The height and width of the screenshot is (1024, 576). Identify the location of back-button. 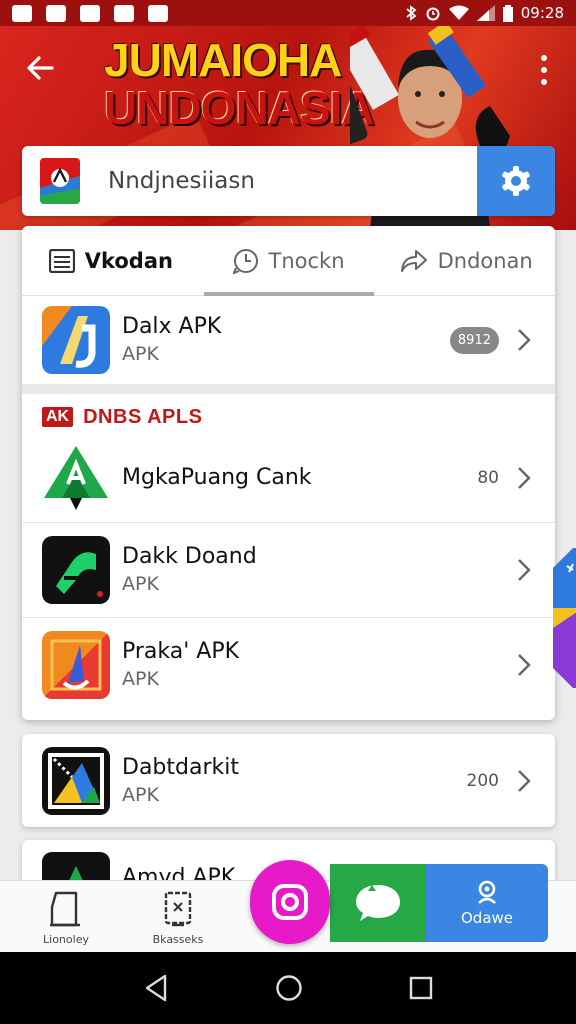
(40, 68).